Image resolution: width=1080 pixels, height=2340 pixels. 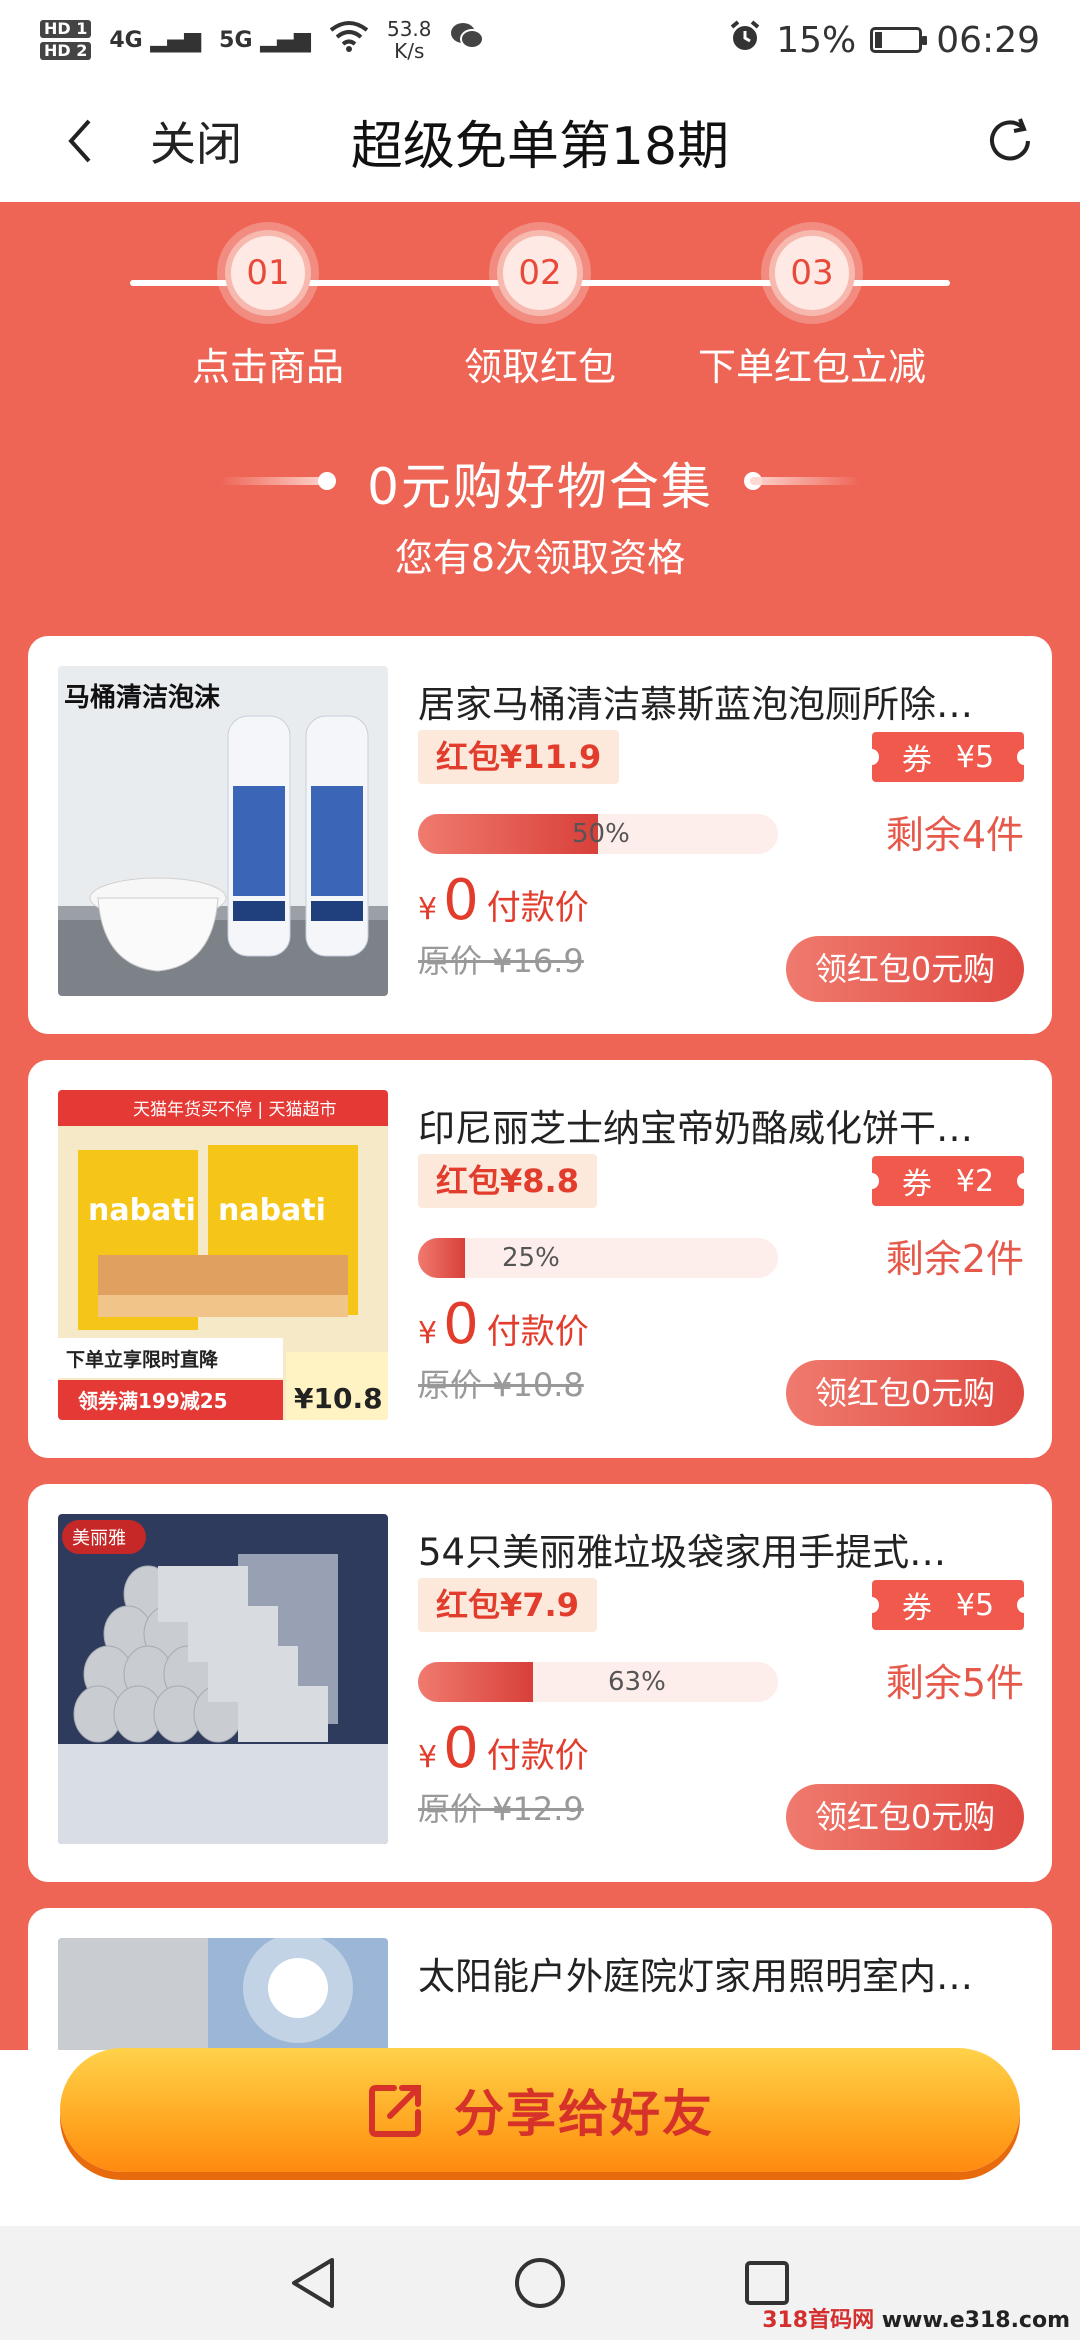 What do you see at coordinates (142, 1210) in the screenshot?
I see `image-brand: nabati` at bounding box center [142, 1210].